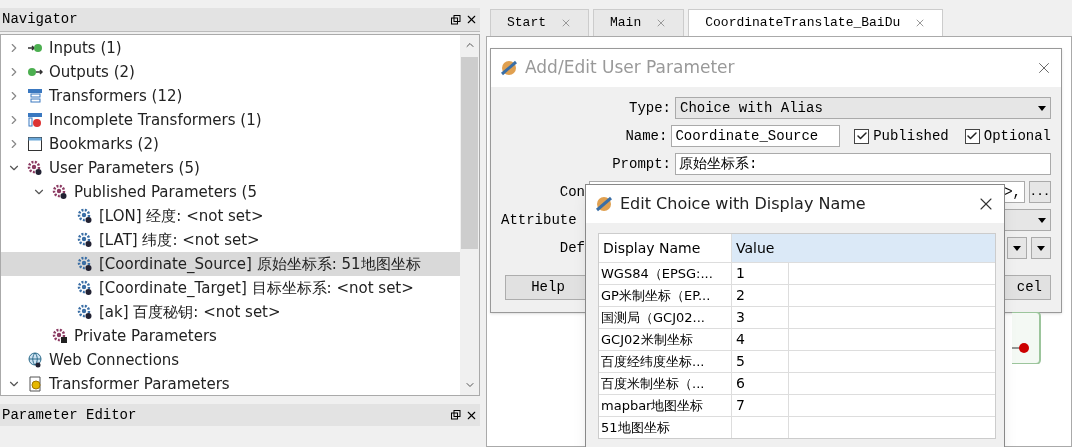  I want to click on tree-item: Incomplete Transformers (1), so click(230, 120).